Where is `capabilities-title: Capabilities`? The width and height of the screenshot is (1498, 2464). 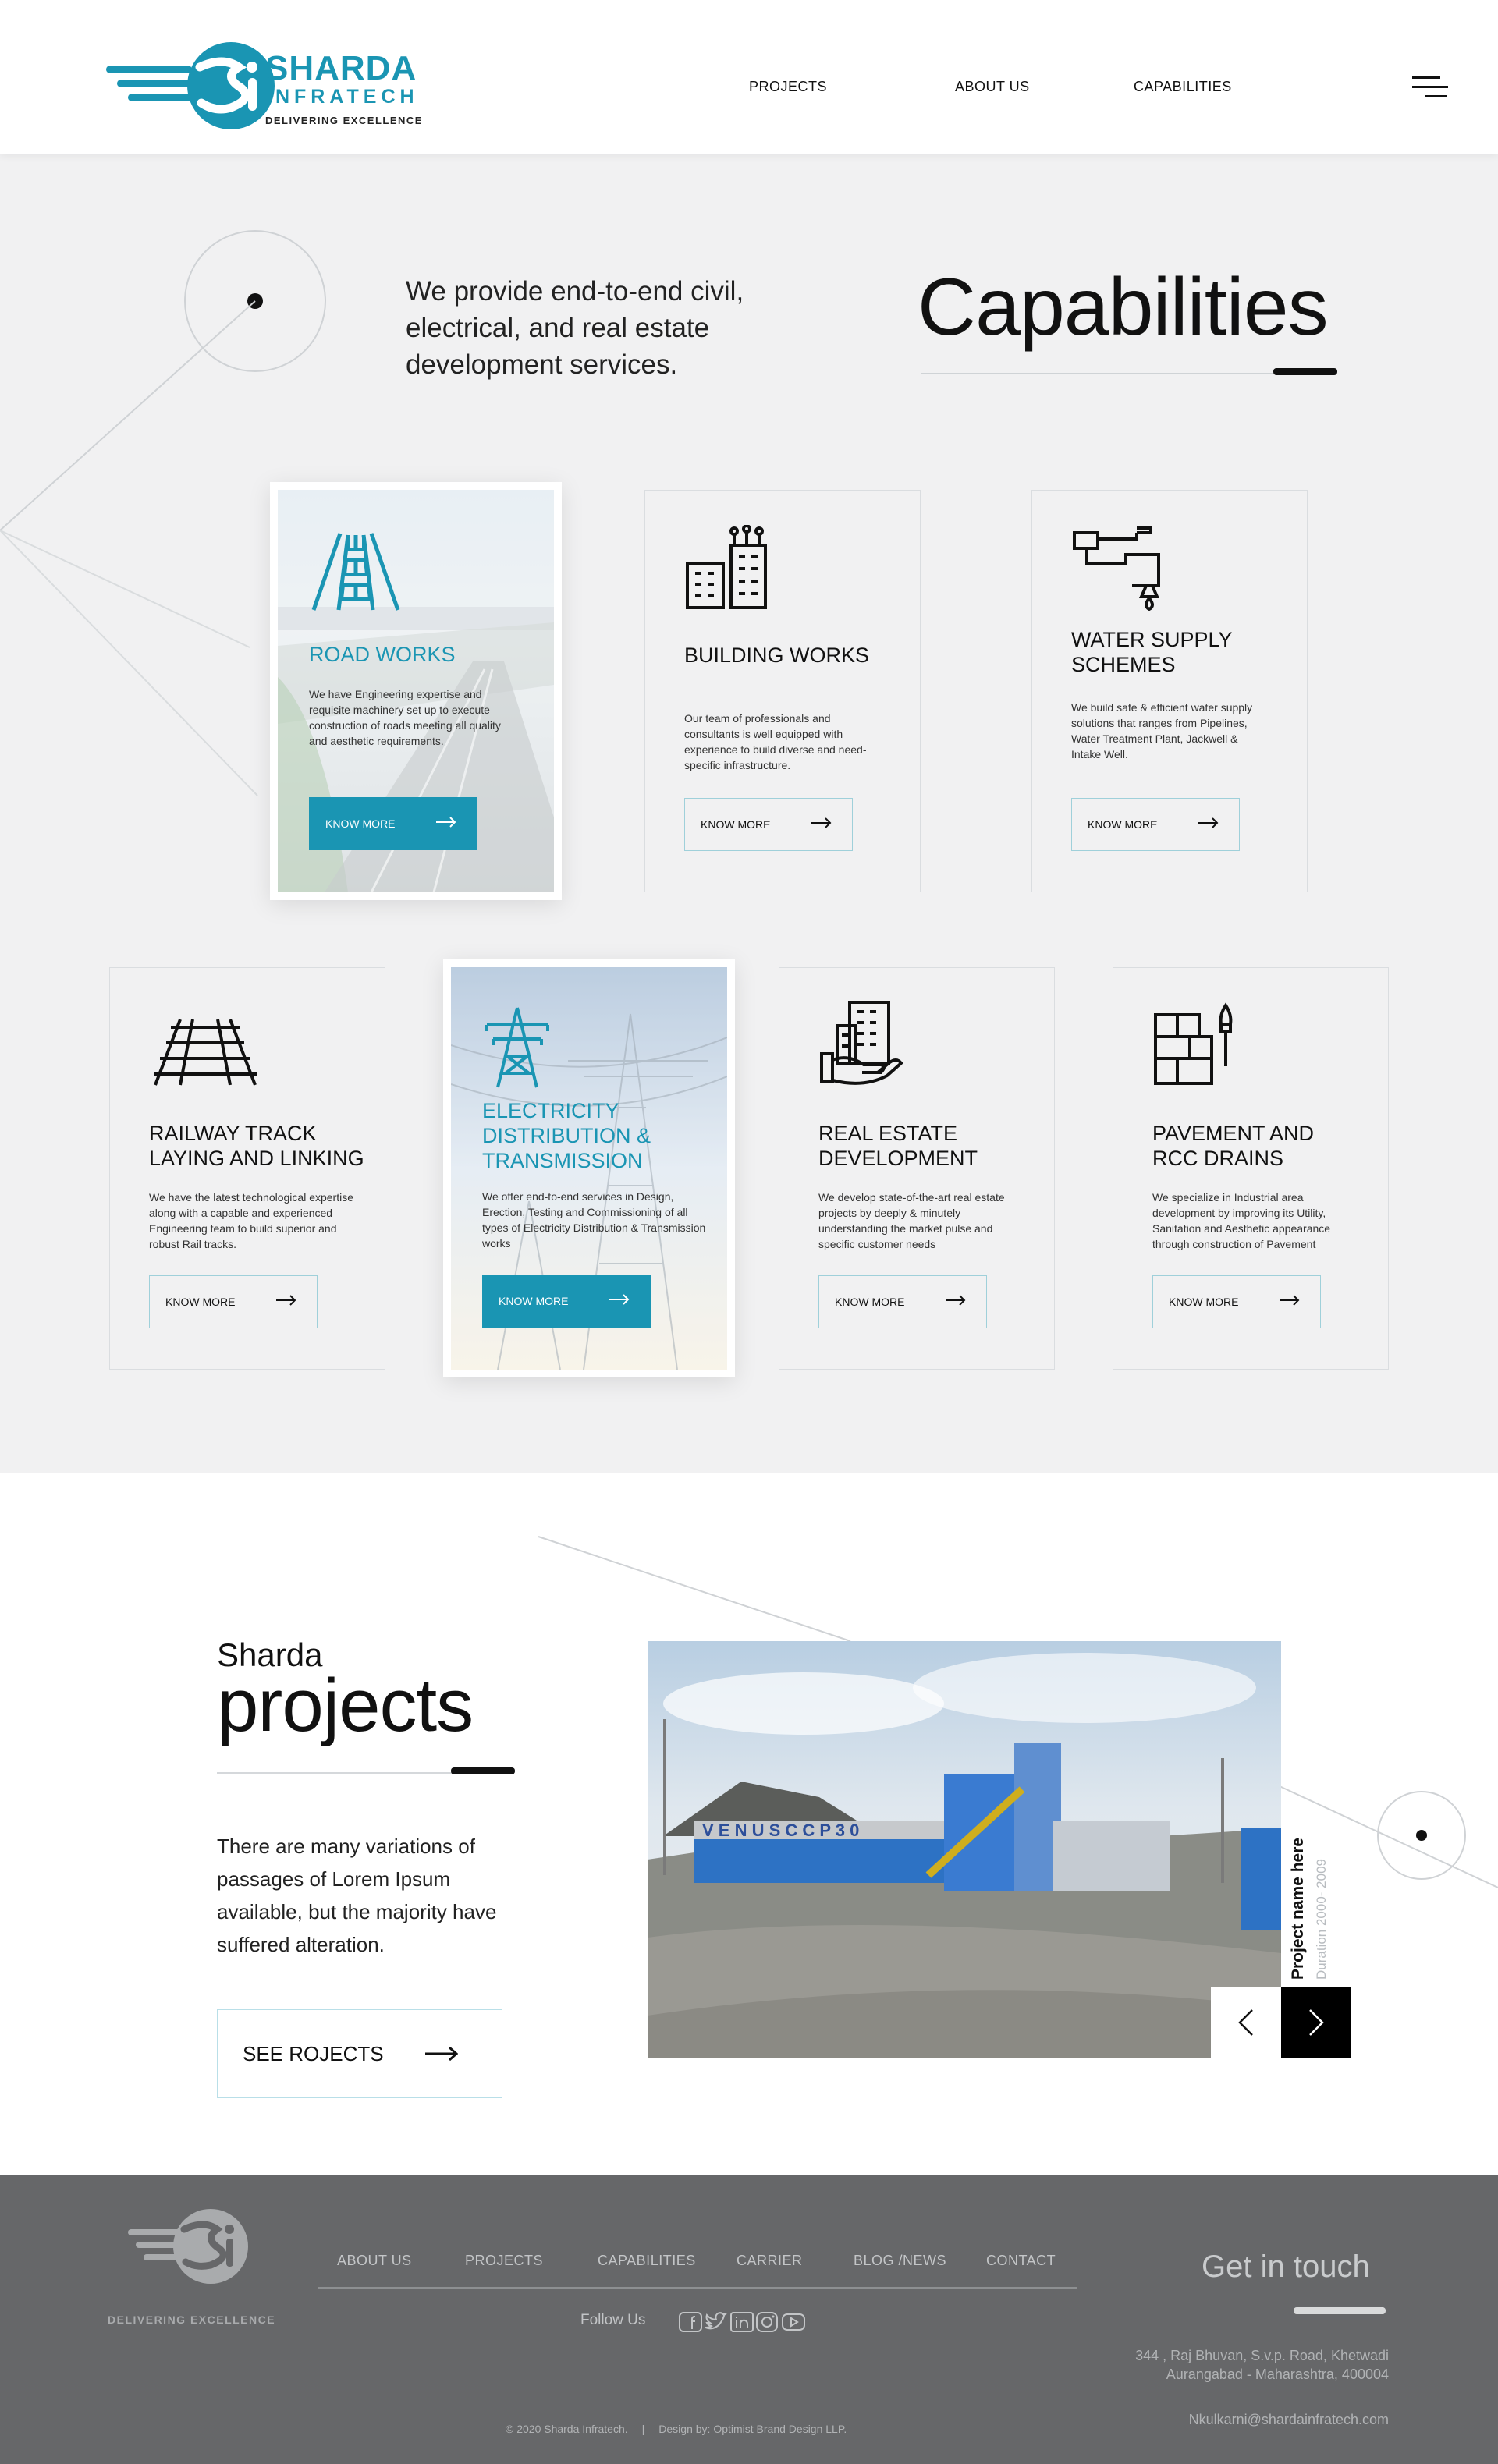
capabilities-title: Capabilities is located at coordinates (1123, 307).